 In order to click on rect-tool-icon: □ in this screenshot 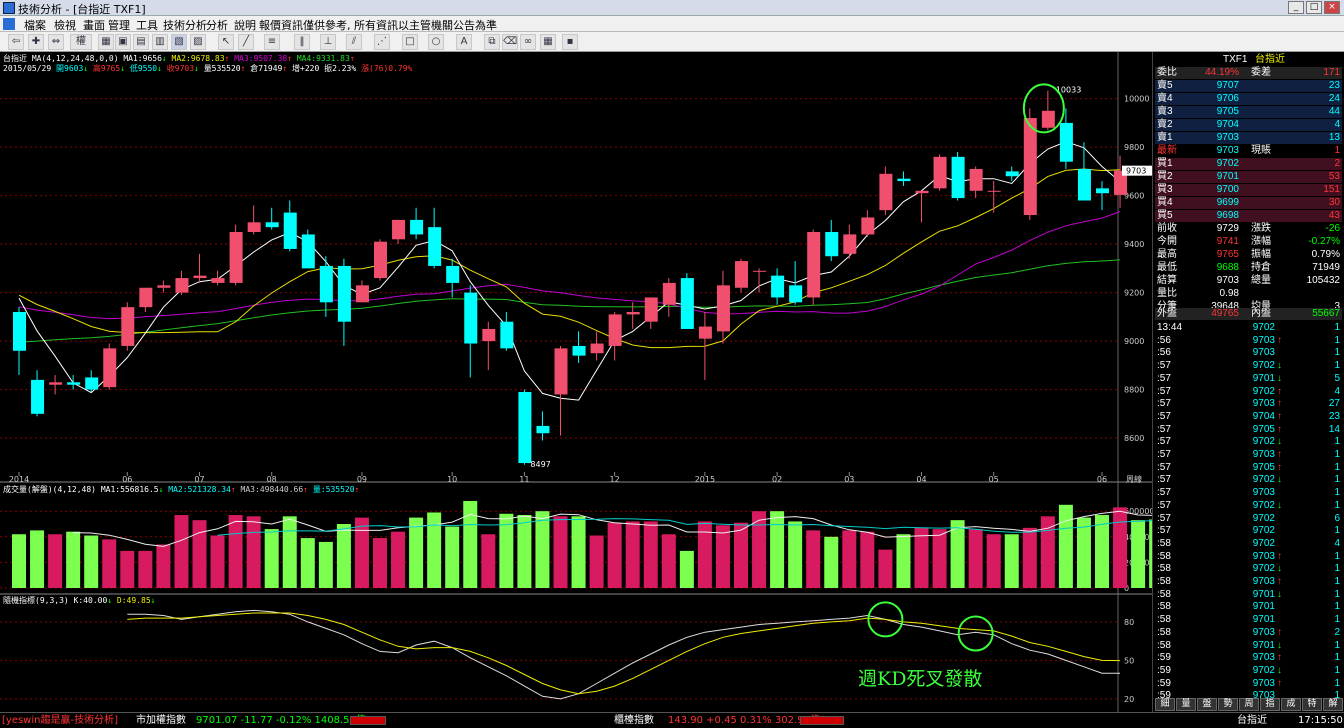, I will do `click(410, 42)`.